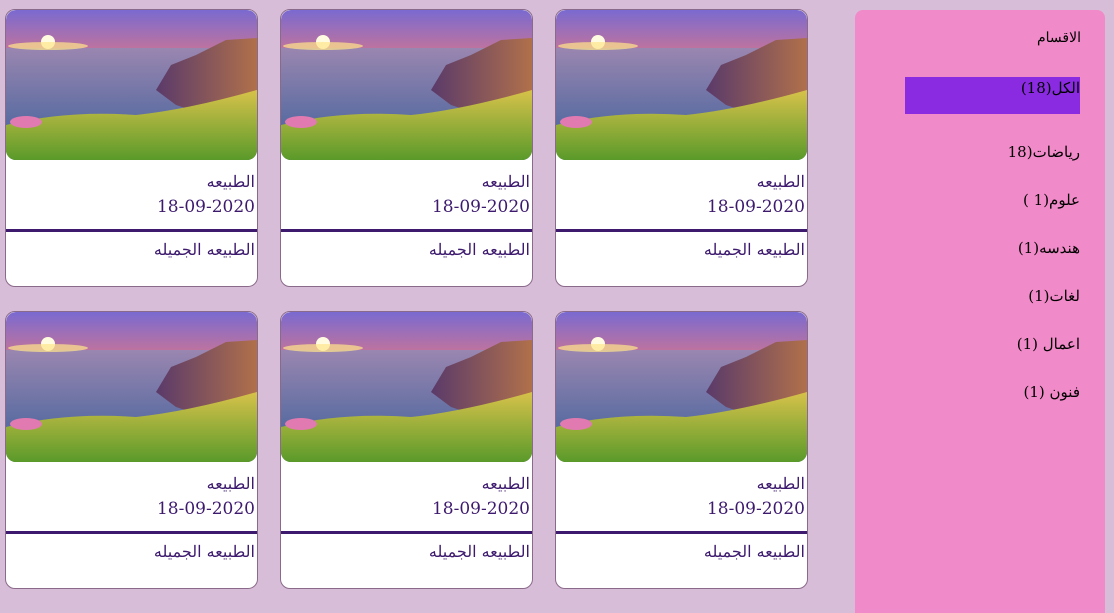 This screenshot has height=613, width=1114. I want to click on category-all: الكل(18), so click(992, 95).